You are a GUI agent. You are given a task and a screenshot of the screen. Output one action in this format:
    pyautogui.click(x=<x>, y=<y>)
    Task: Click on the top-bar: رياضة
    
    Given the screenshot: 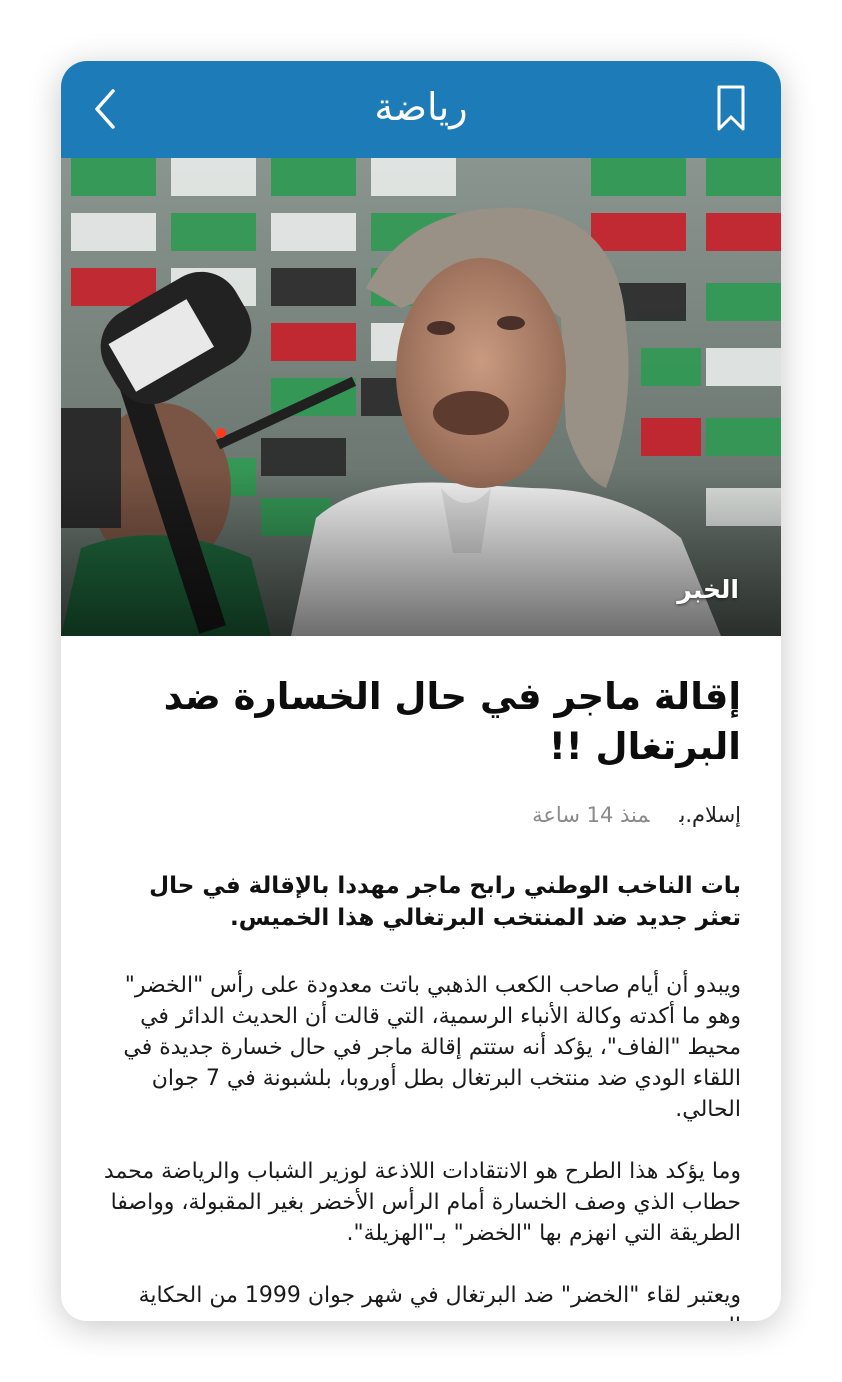 What is the action you would take?
    pyautogui.click(x=421, y=109)
    